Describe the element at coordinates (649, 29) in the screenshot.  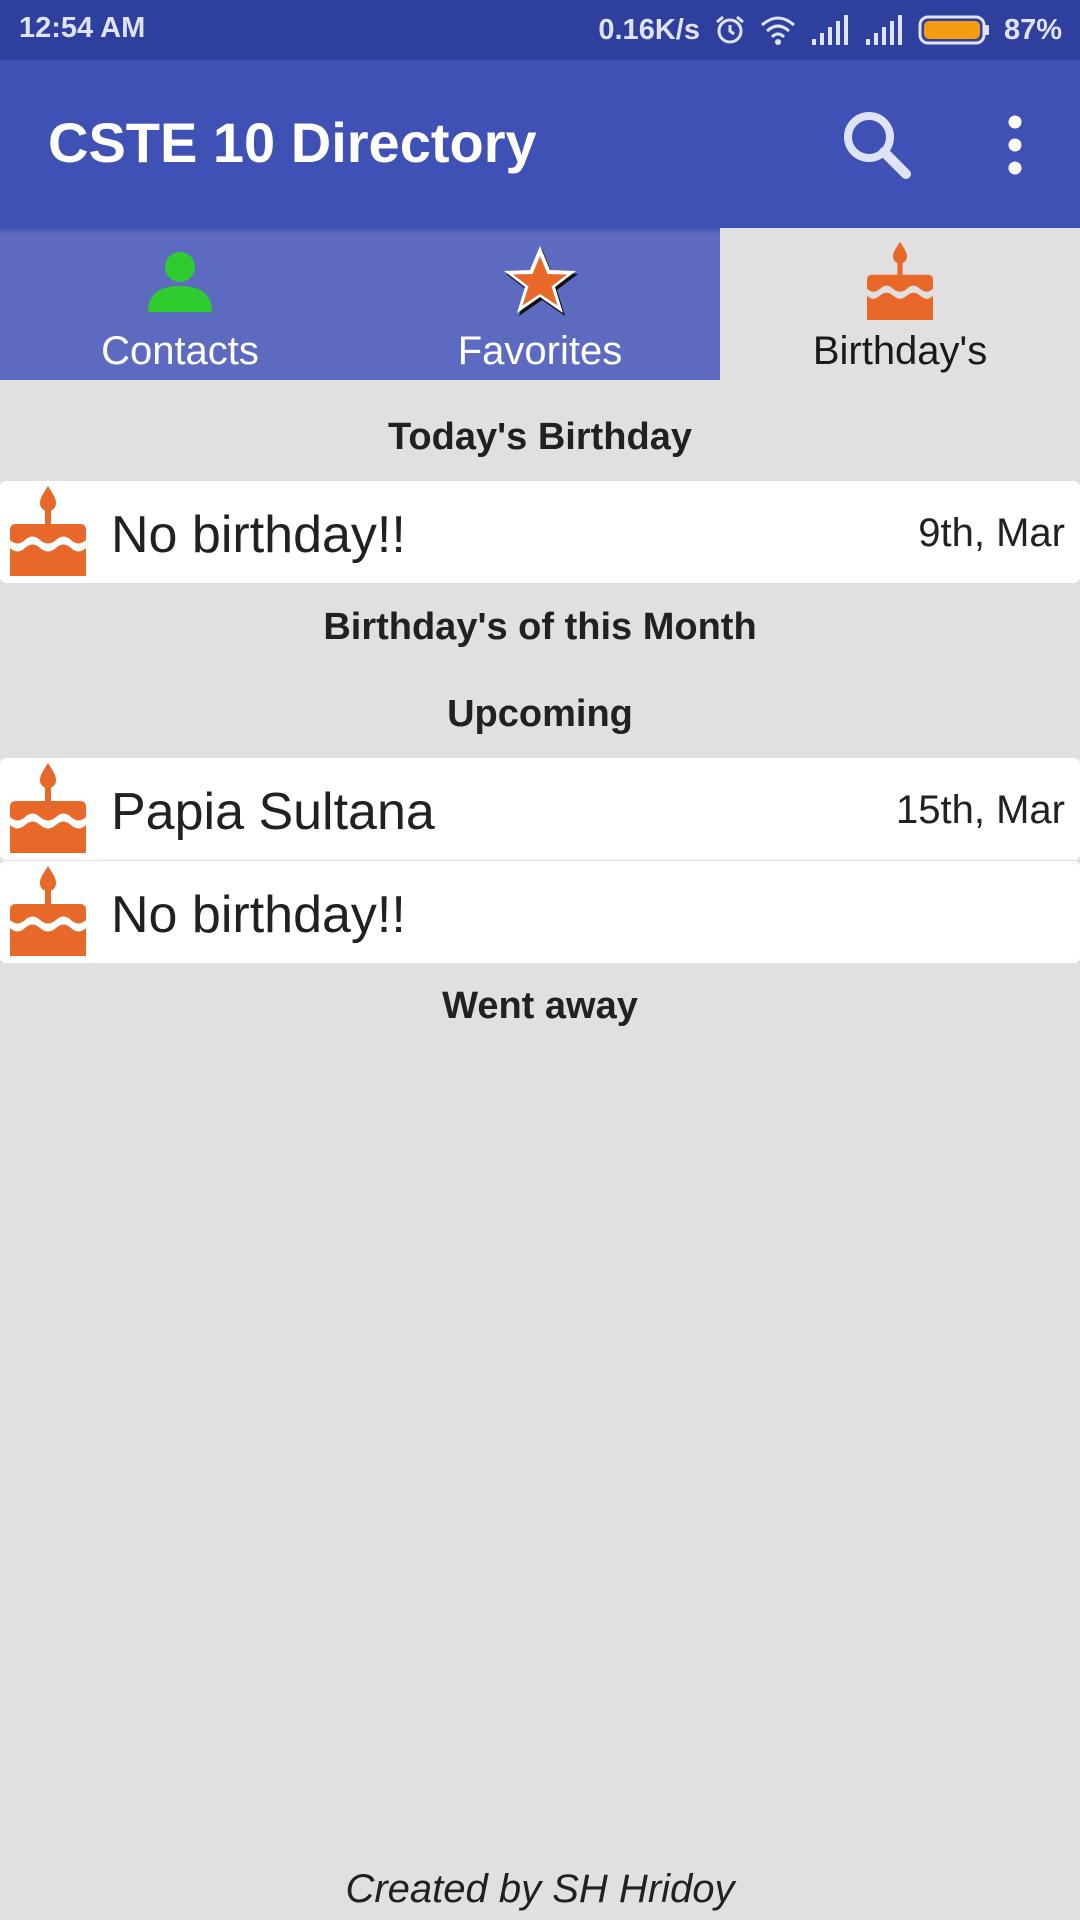
I see `net-speed: 0.16K/s` at that location.